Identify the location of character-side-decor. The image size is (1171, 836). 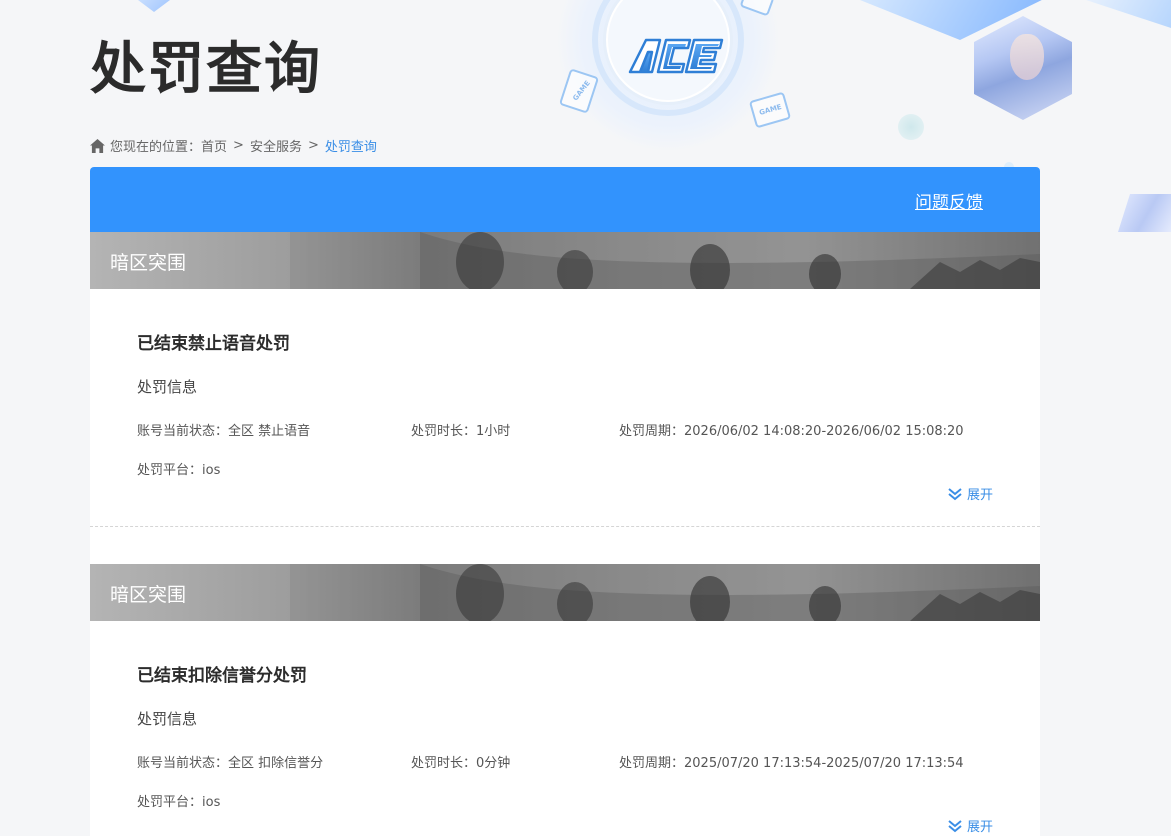
(1144, 213).